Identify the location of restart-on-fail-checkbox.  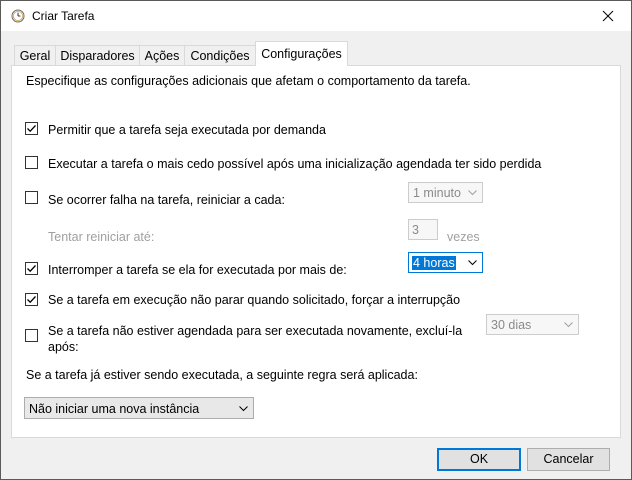
(31, 197).